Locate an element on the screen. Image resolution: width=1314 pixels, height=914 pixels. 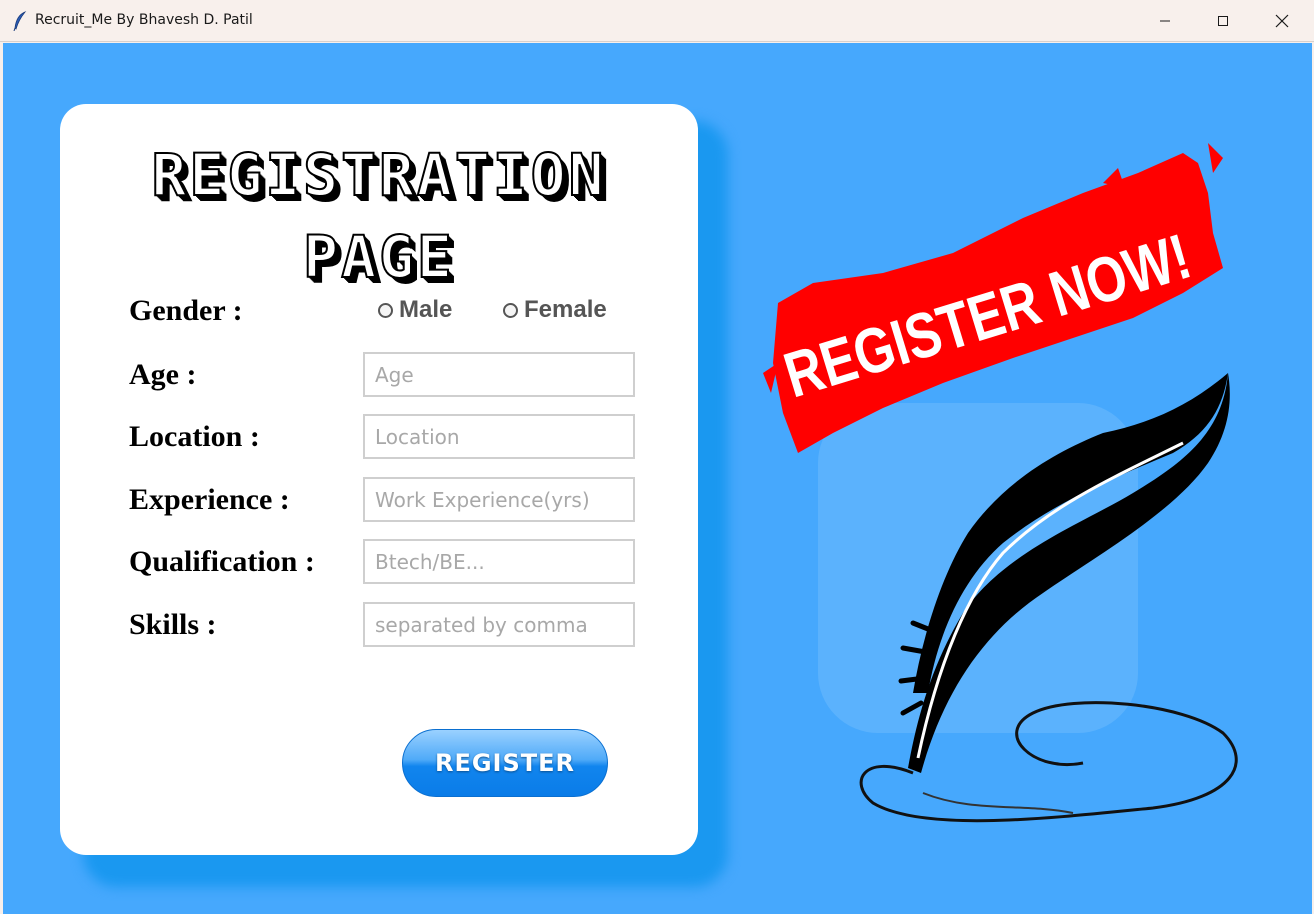
close-icon is located at coordinates (1282, 21).